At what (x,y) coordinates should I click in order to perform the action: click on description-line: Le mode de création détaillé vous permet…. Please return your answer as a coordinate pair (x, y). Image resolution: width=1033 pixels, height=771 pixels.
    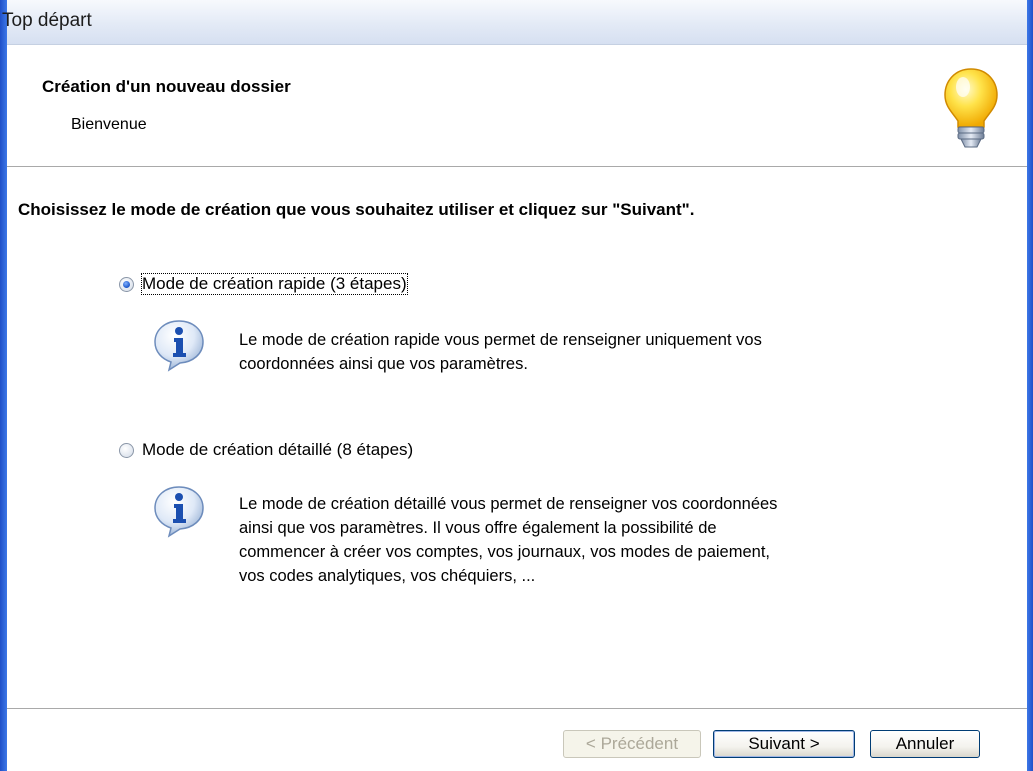
    Looking at the image, I should click on (508, 504).